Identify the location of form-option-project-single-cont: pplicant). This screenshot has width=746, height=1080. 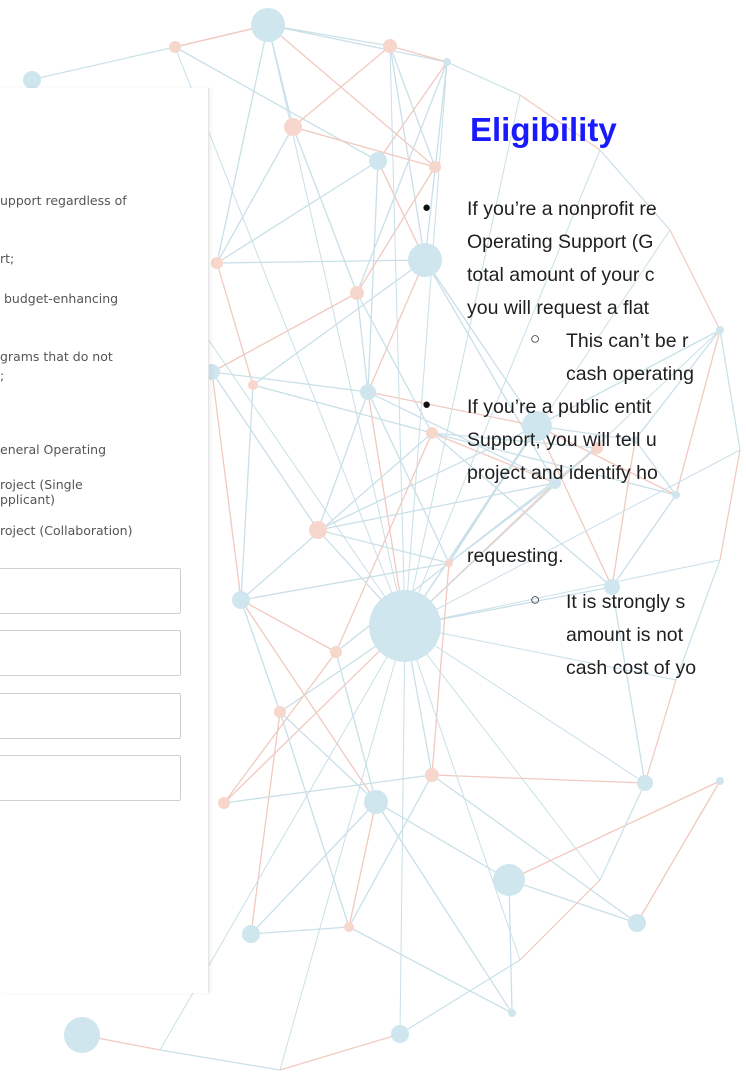
(28, 499).